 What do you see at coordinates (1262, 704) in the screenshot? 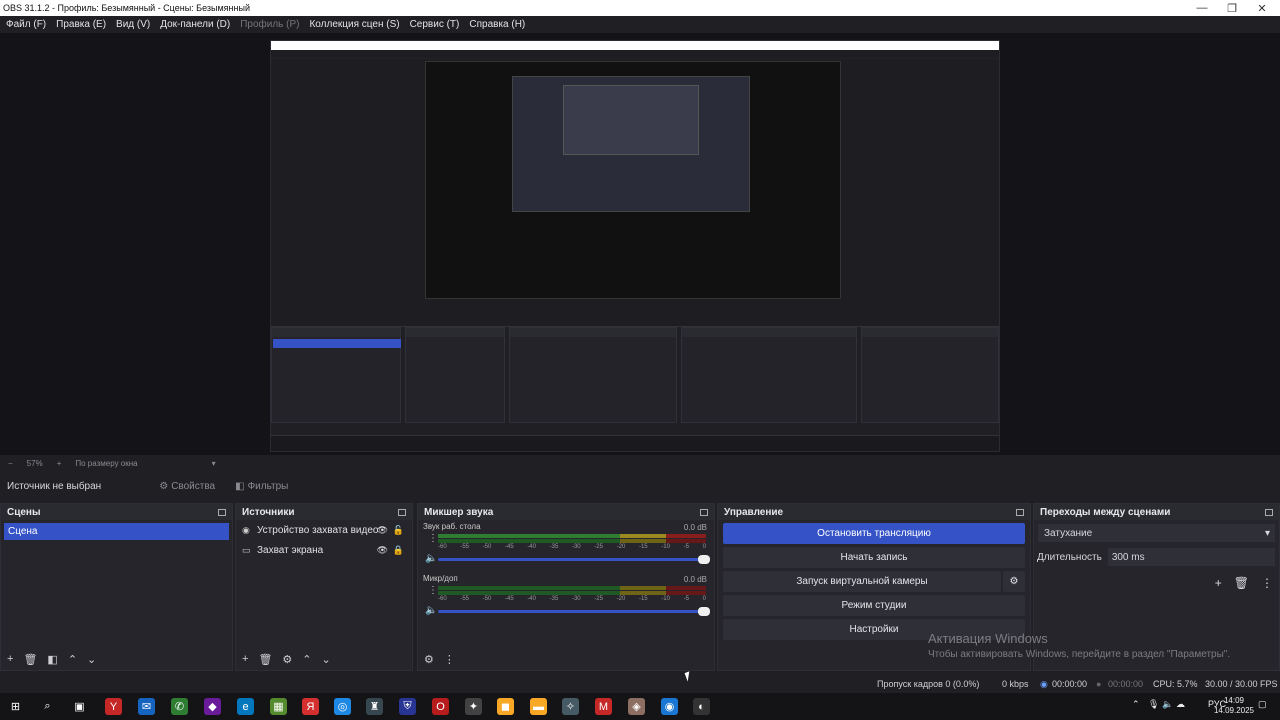
I see `notification-icon: ▢` at bounding box center [1262, 704].